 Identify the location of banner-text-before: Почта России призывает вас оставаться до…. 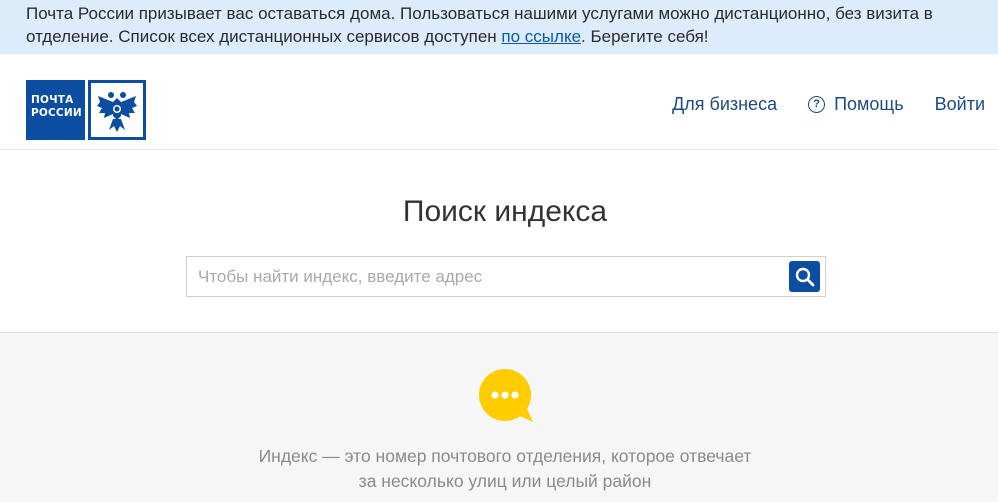
(479, 25).